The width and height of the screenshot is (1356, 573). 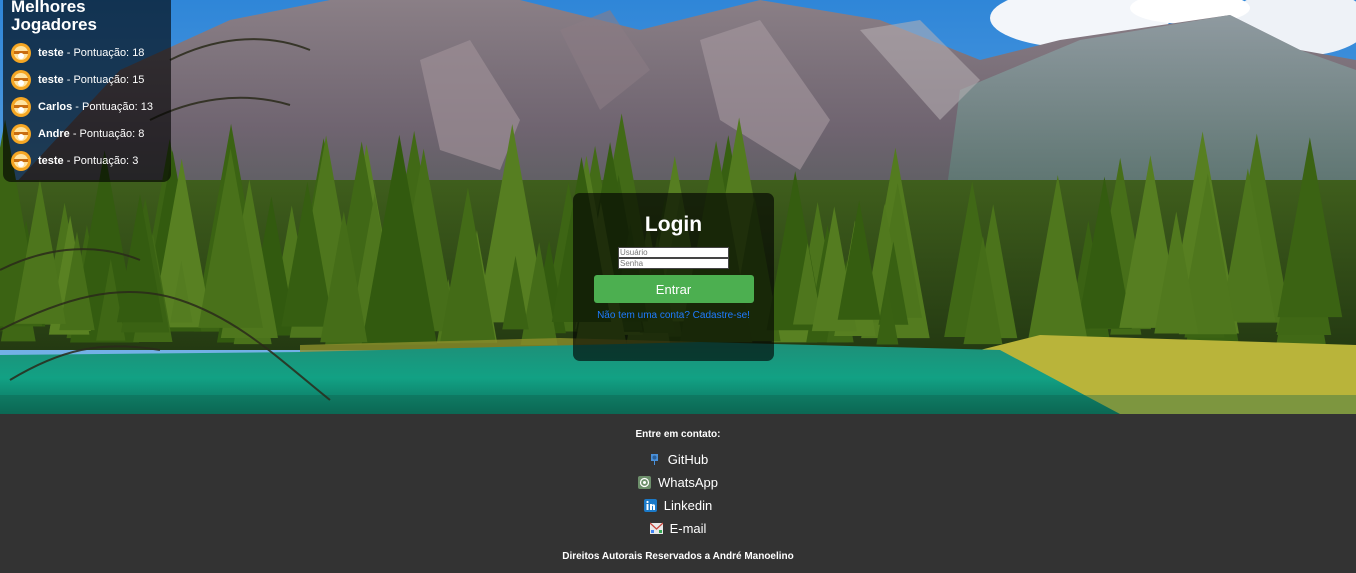 I want to click on player-name: Carlos, so click(x=55, y=106).